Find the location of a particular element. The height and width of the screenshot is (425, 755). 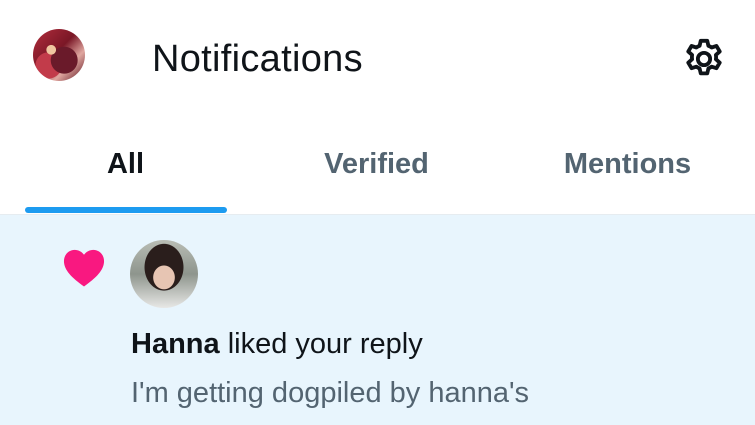

page-title: Notifications is located at coordinates (257, 59).